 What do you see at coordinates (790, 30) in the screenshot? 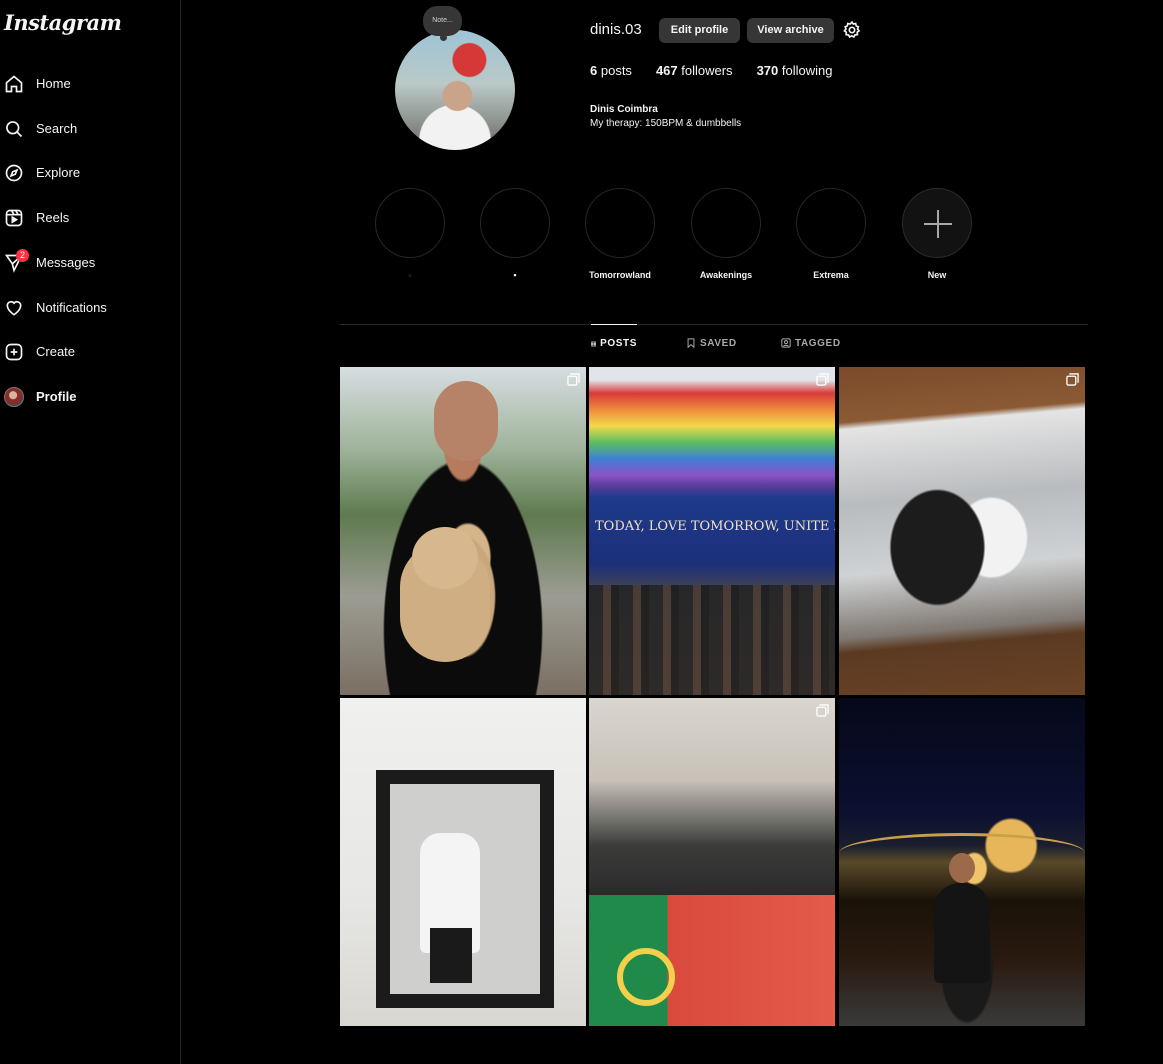
I see `view-archive-button: View archive` at bounding box center [790, 30].